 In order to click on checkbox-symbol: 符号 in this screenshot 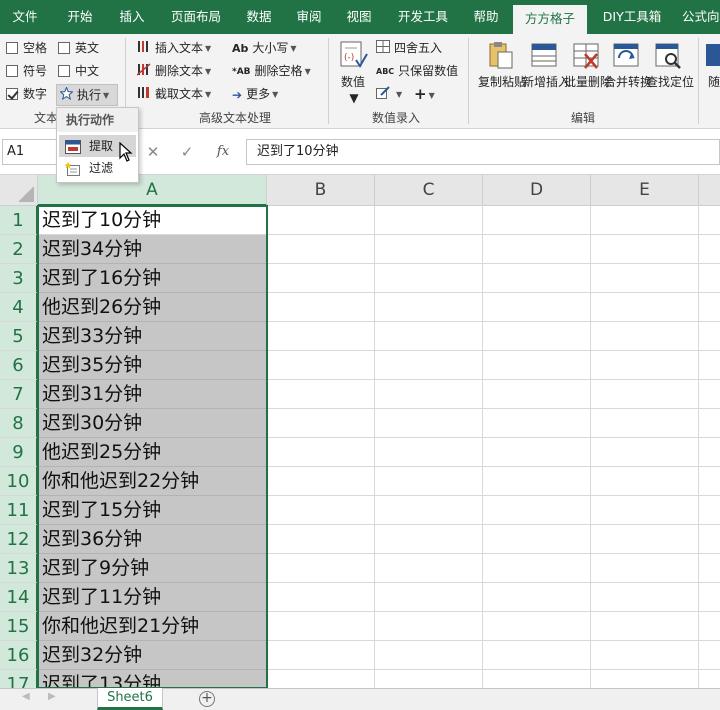, I will do `click(26, 71)`.